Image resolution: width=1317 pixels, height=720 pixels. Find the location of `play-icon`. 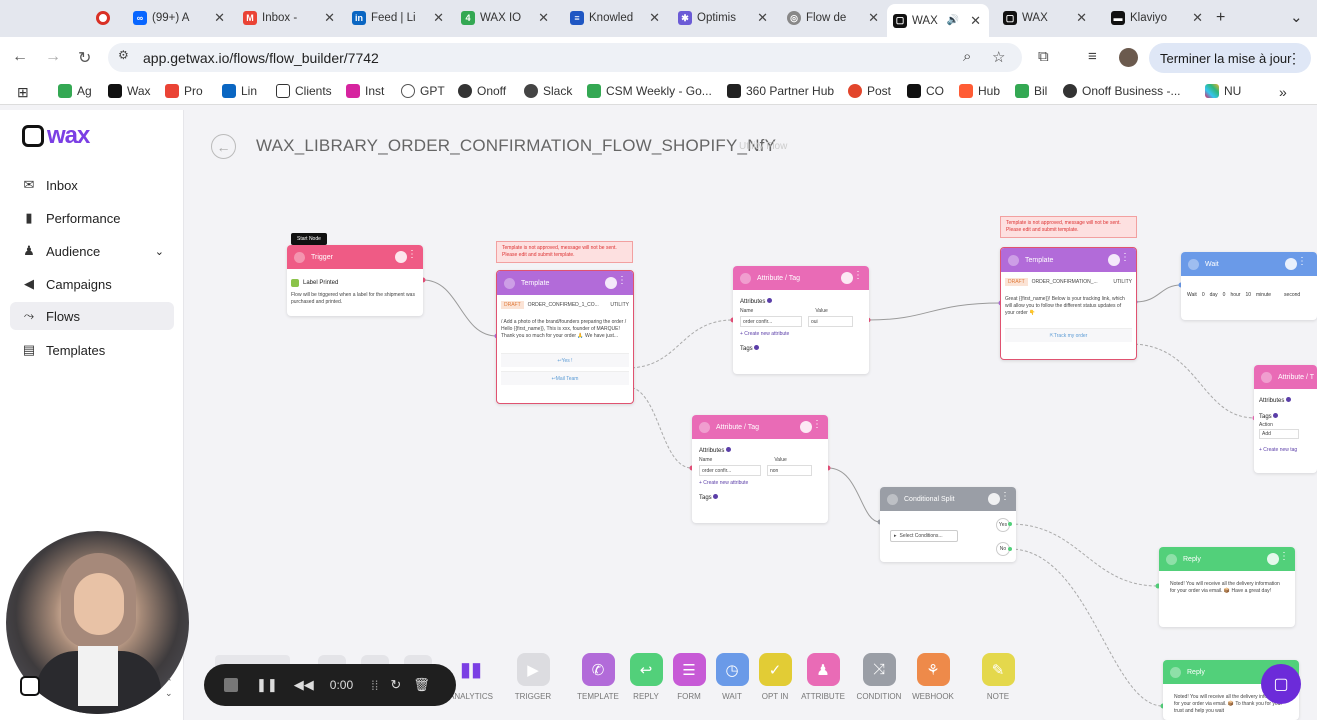

play-icon is located at coordinates (299, 257).